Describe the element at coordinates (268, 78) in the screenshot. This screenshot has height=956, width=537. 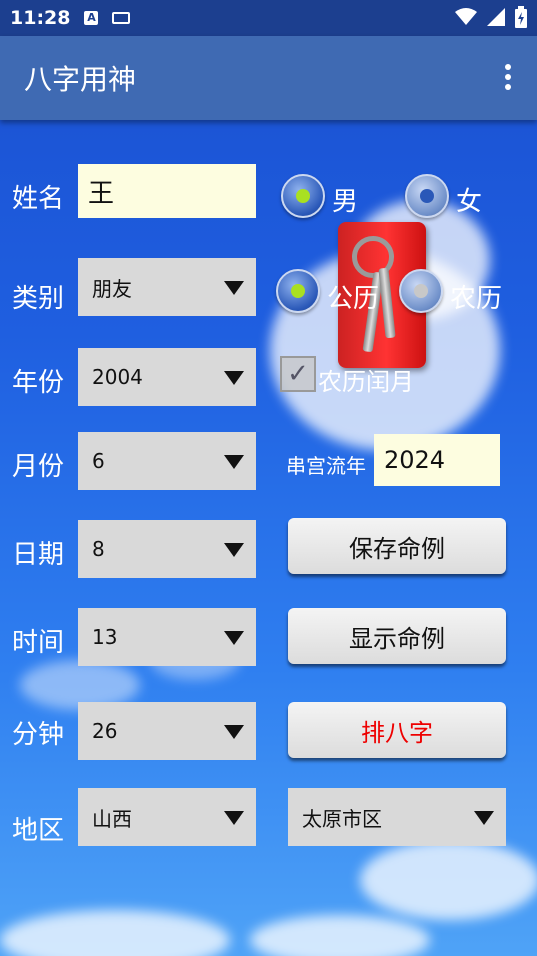
I see `app-bar: 八字用神` at that location.